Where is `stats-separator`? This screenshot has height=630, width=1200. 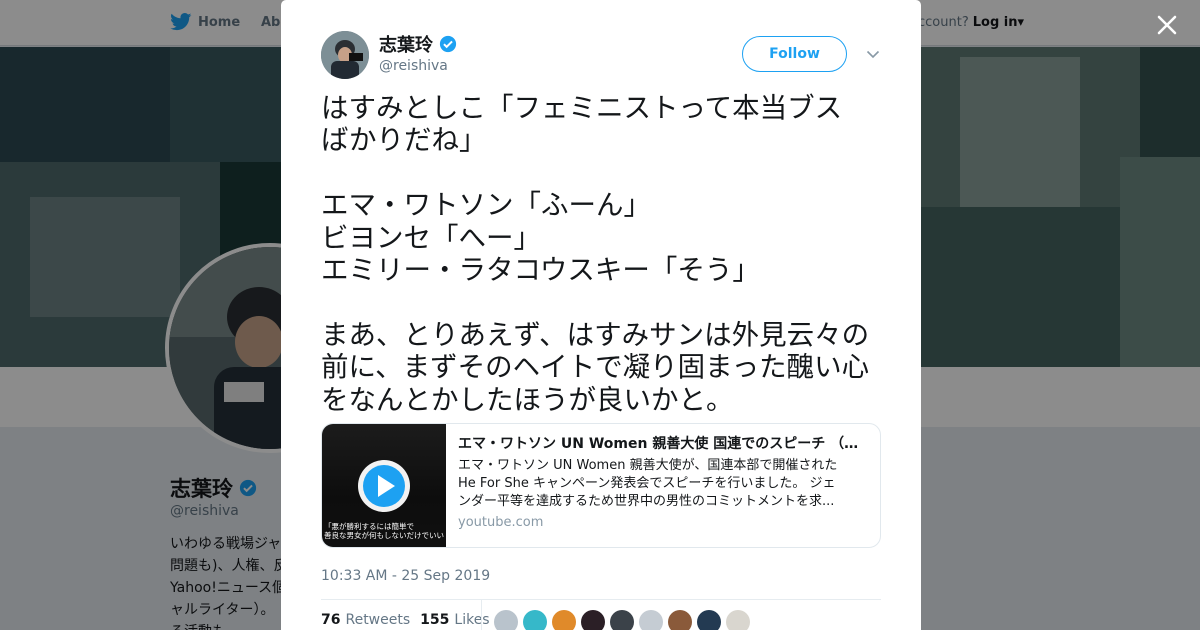
stats-separator is located at coordinates (481, 615).